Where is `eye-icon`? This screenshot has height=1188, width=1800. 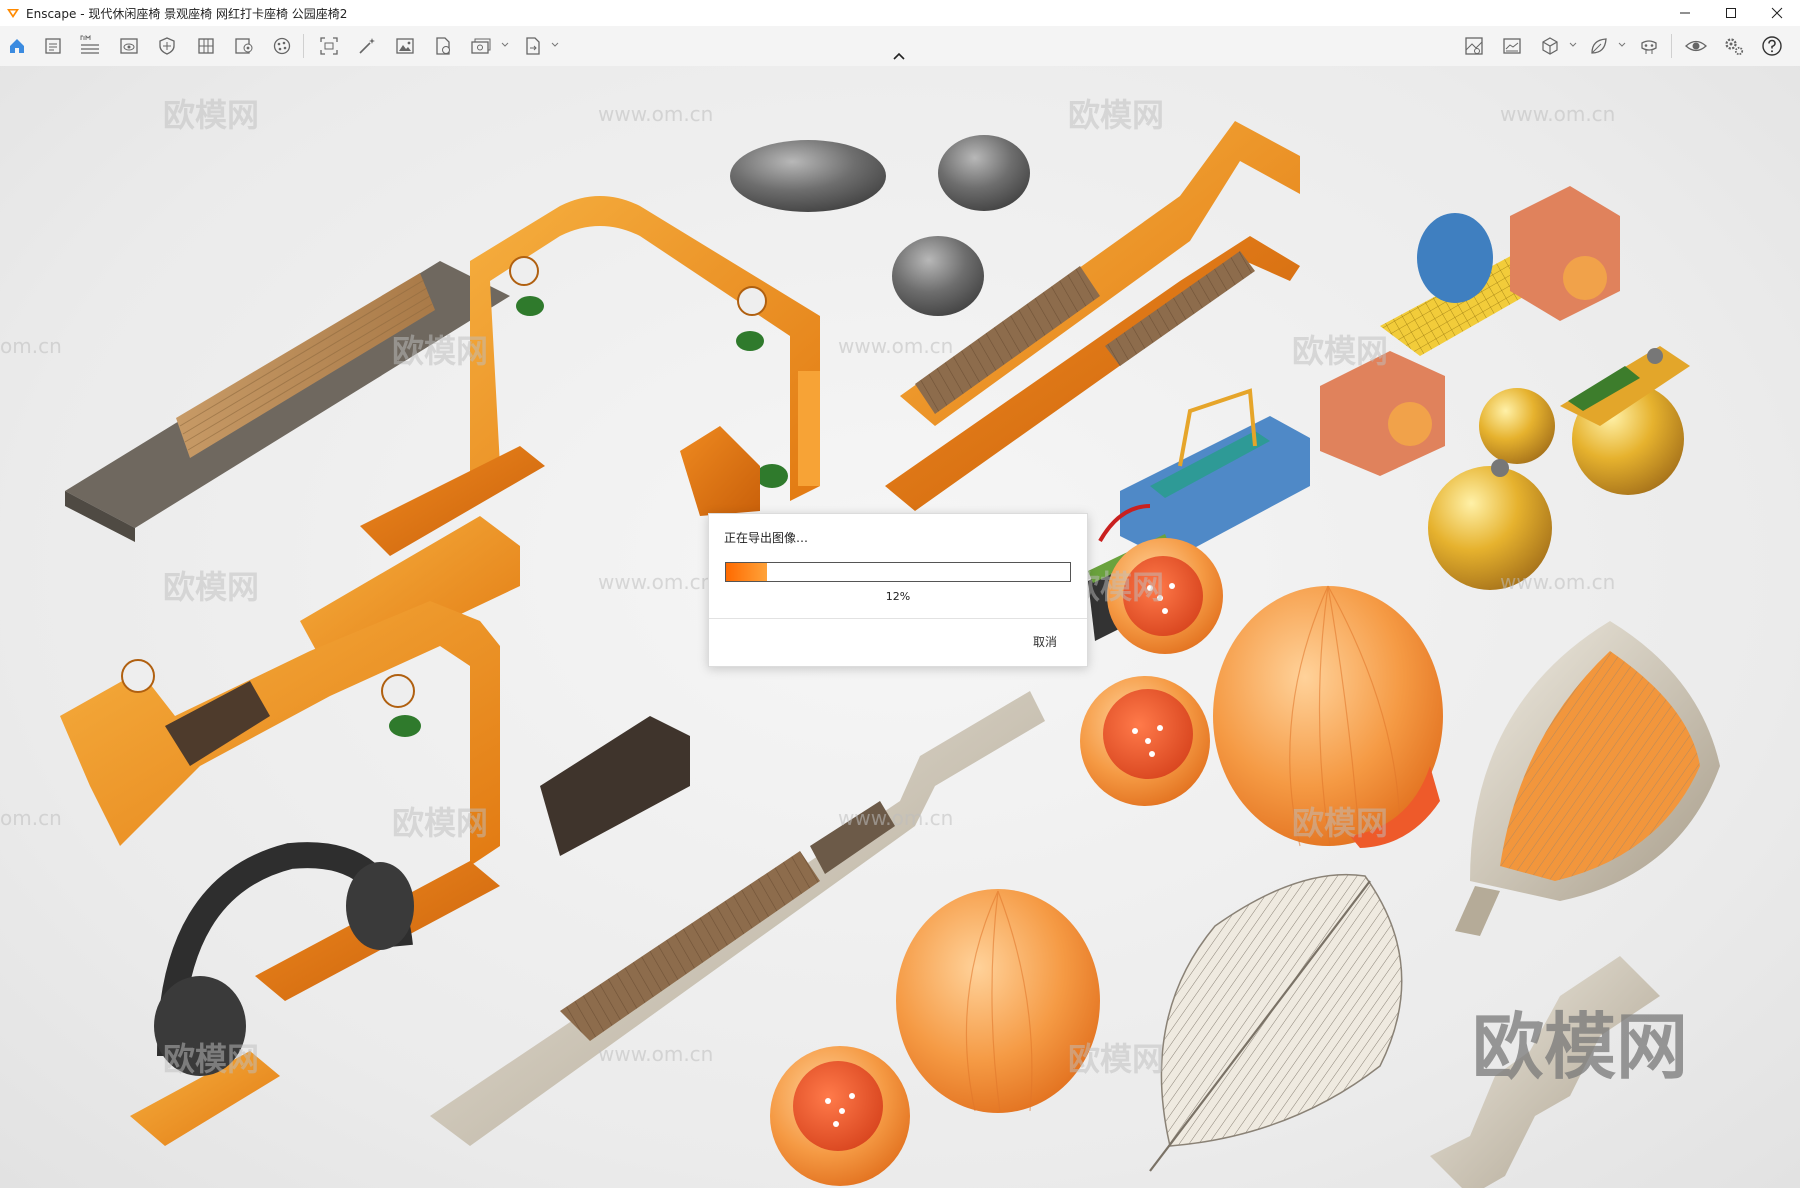 eye-icon is located at coordinates (1696, 46).